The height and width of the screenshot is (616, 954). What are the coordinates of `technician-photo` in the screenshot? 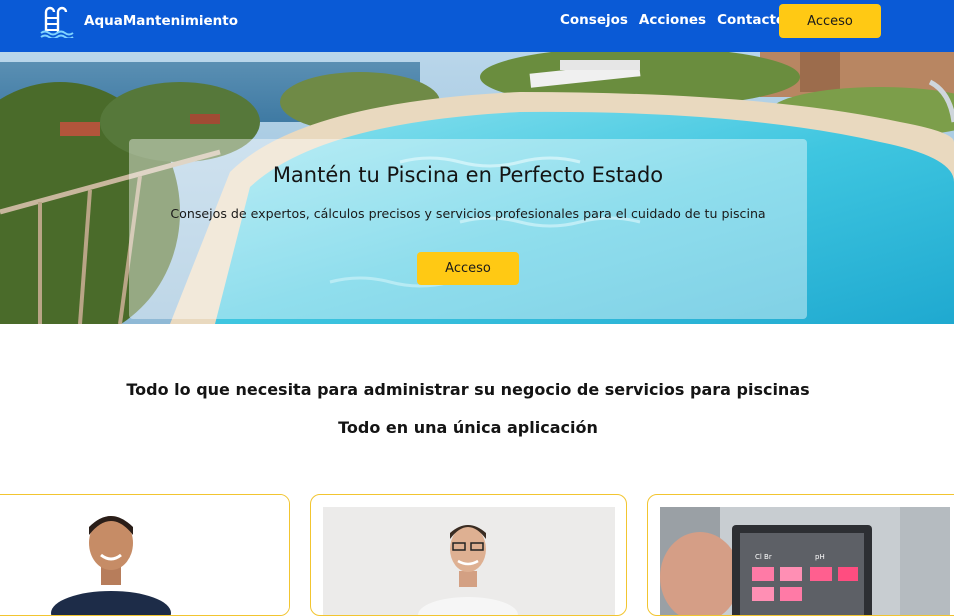 It's located at (144, 555).